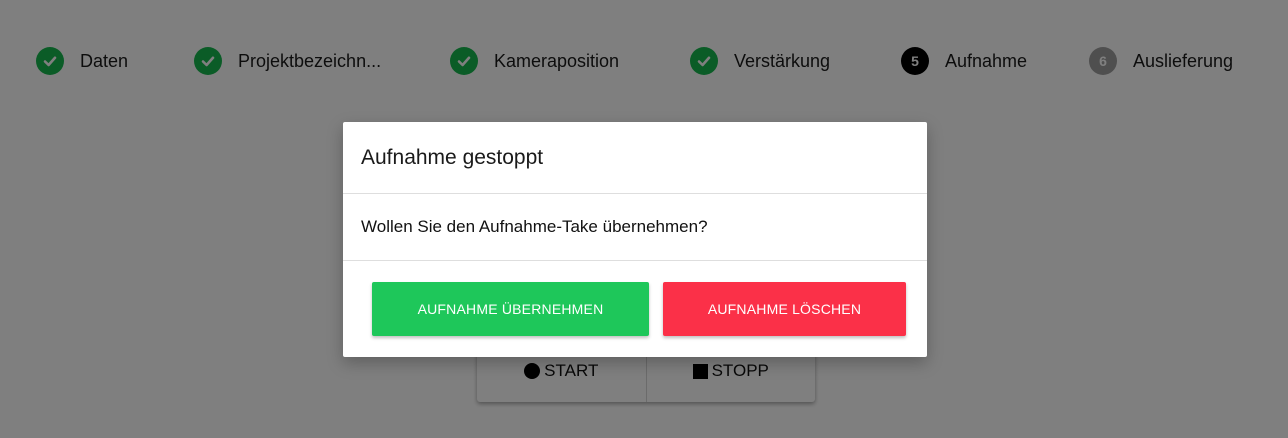 The image size is (1288, 438). I want to click on dialog-body: Wollen Sie den Aufnahme-Take übernehmen?, so click(635, 227).